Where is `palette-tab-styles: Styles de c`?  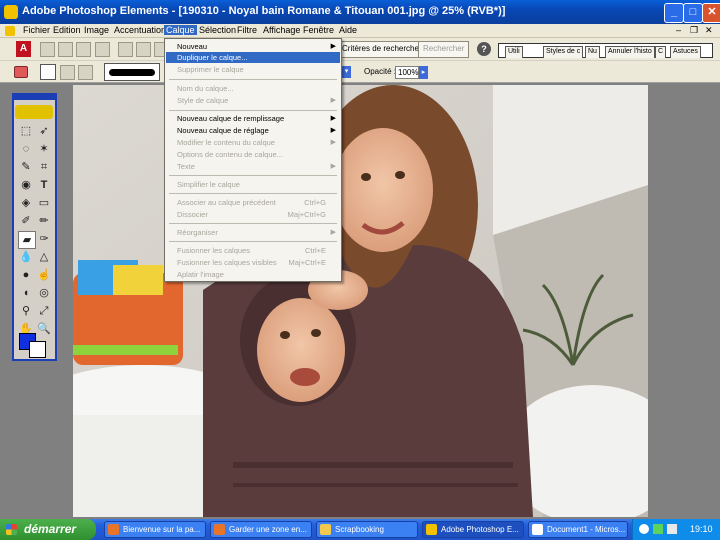
palette-tab-styles: Styles de c is located at coordinates (563, 52).